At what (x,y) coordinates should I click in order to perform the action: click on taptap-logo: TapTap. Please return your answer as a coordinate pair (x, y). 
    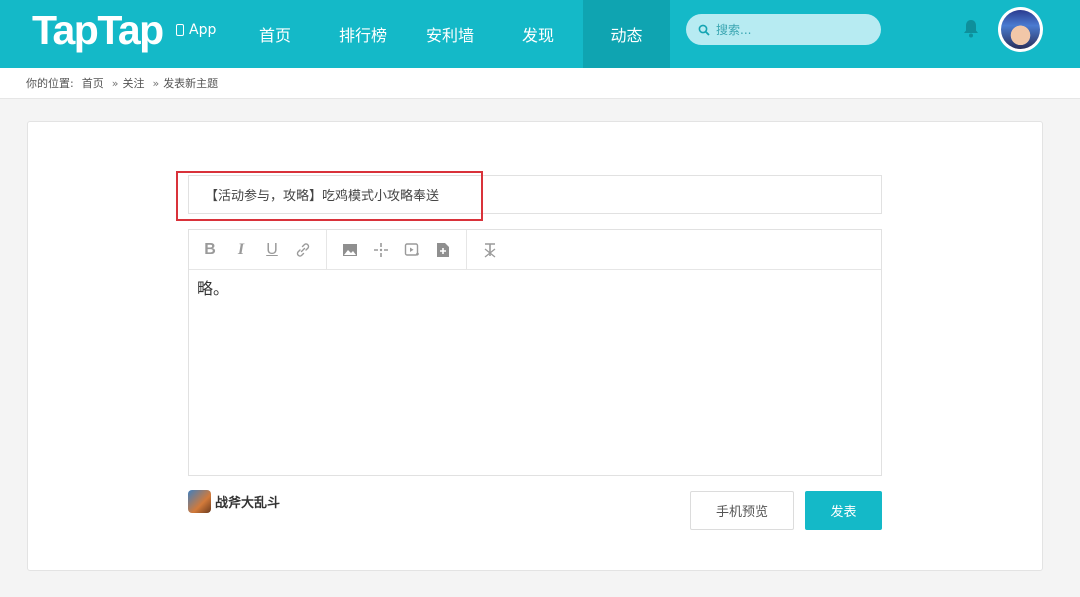
    Looking at the image, I should click on (98, 30).